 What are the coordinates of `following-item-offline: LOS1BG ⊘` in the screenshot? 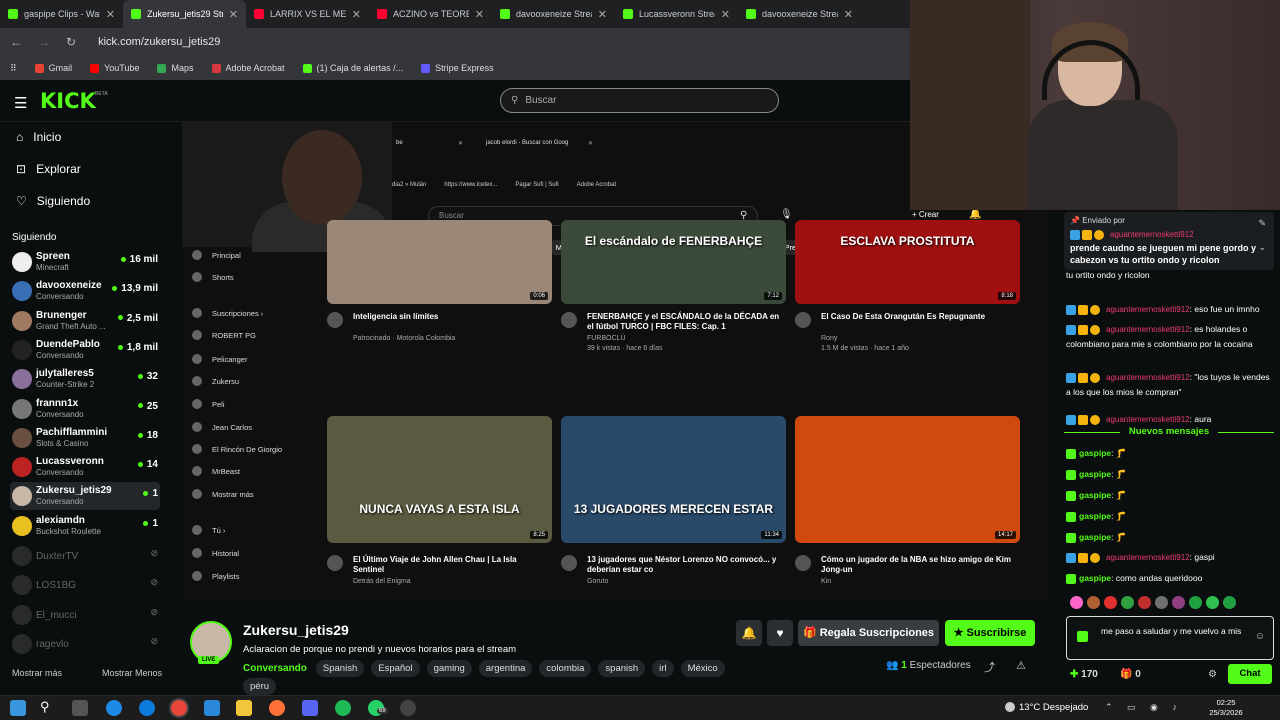 It's located at (85, 585).